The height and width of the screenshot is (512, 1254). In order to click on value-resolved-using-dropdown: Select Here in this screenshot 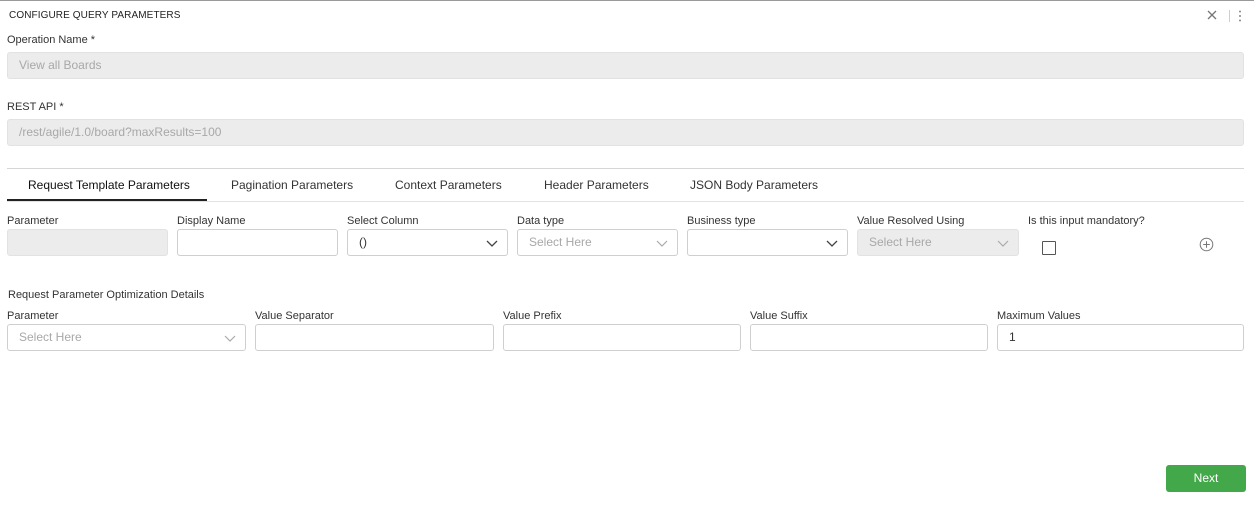, I will do `click(938, 242)`.